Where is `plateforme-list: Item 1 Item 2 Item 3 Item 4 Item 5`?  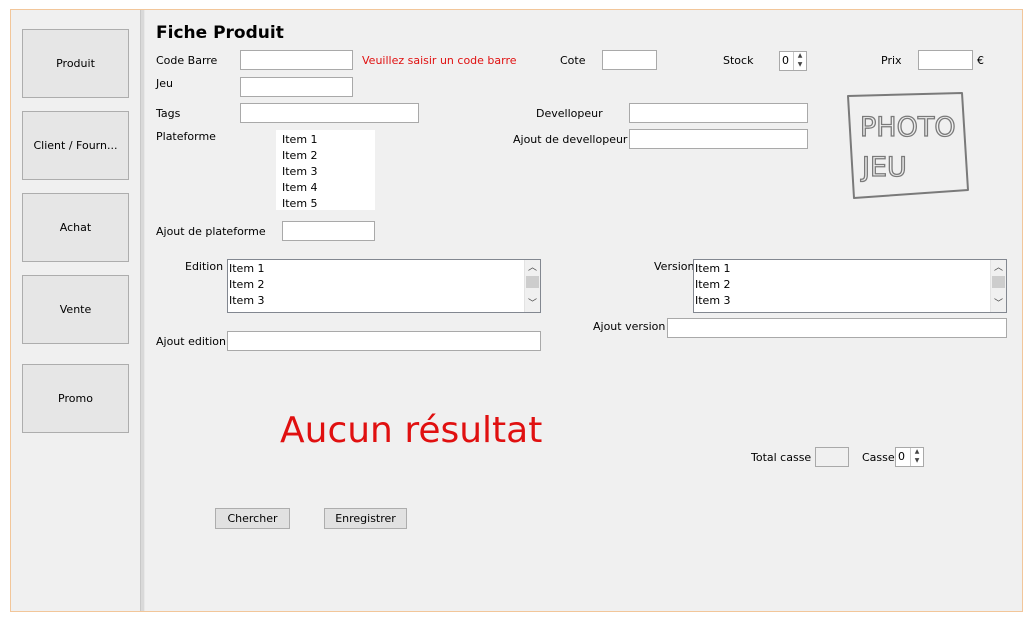 plateforme-list: Item 1 Item 2 Item 3 Item 4 Item 5 is located at coordinates (325, 170).